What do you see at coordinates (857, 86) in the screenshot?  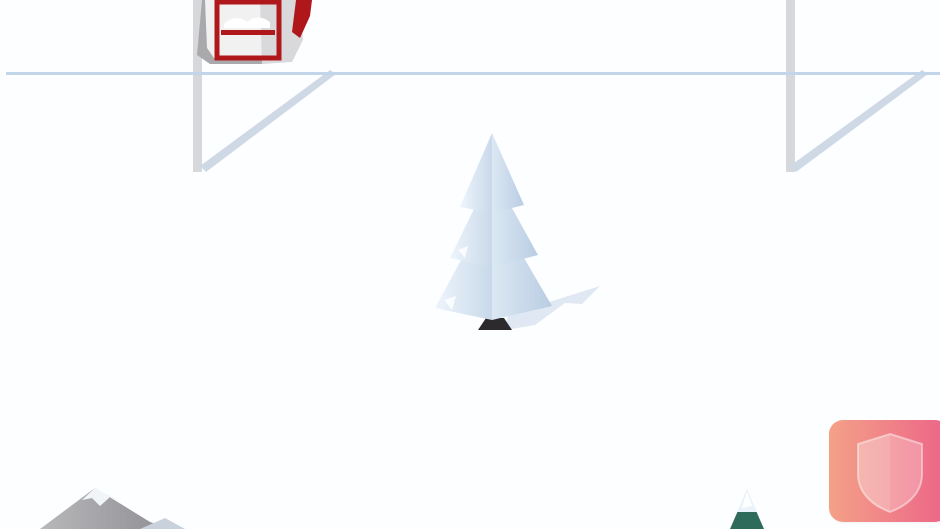 I see `lift-tower-right` at bounding box center [857, 86].